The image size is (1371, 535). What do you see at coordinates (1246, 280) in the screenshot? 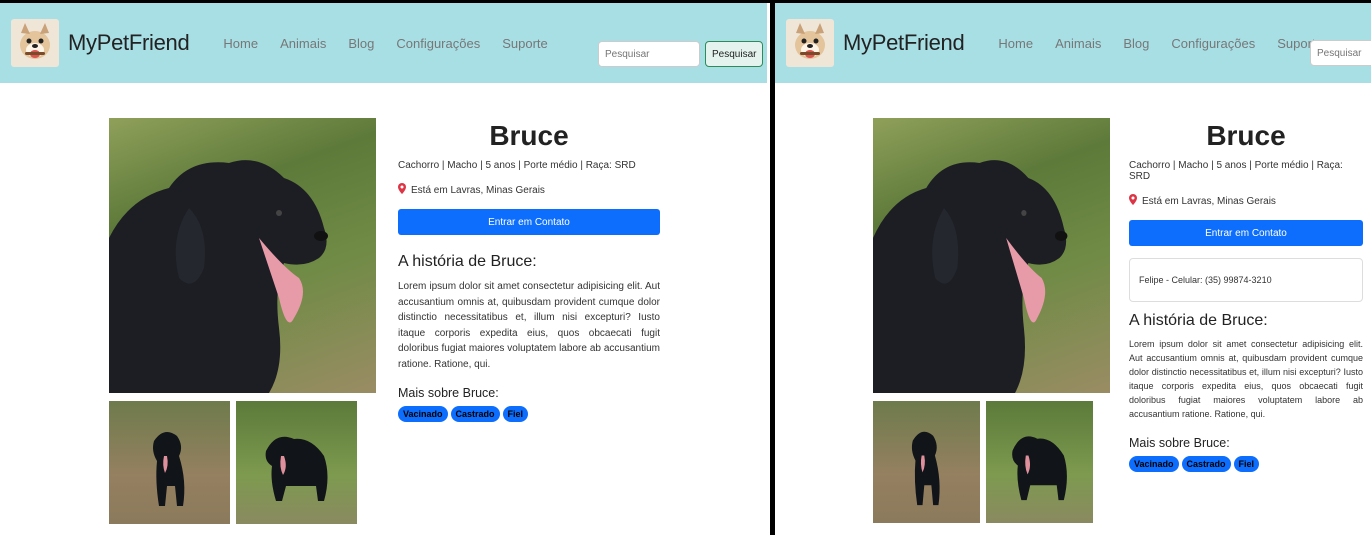
I see `contact-info-box: Felipe - Celular: (35) 99874-3210` at bounding box center [1246, 280].